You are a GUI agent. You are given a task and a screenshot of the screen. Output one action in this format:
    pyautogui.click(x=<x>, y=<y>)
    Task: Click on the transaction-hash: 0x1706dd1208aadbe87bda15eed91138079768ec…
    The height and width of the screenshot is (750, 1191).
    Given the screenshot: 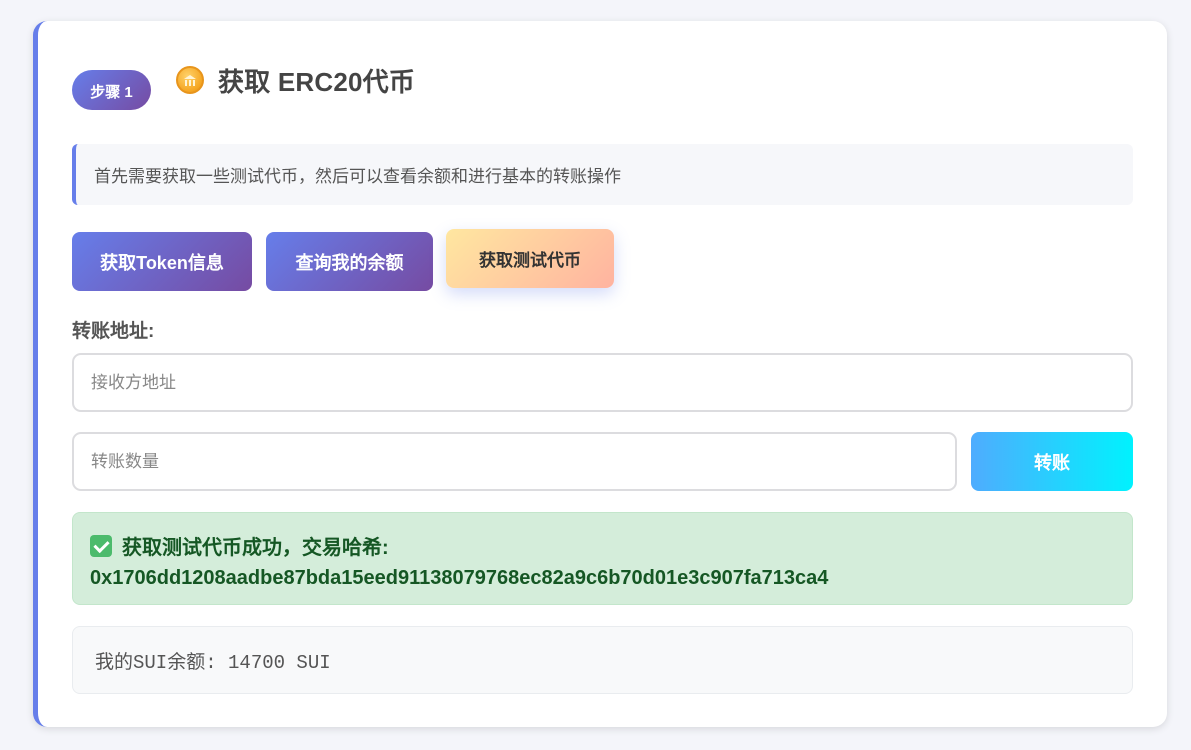 What is the action you would take?
    pyautogui.click(x=459, y=578)
    